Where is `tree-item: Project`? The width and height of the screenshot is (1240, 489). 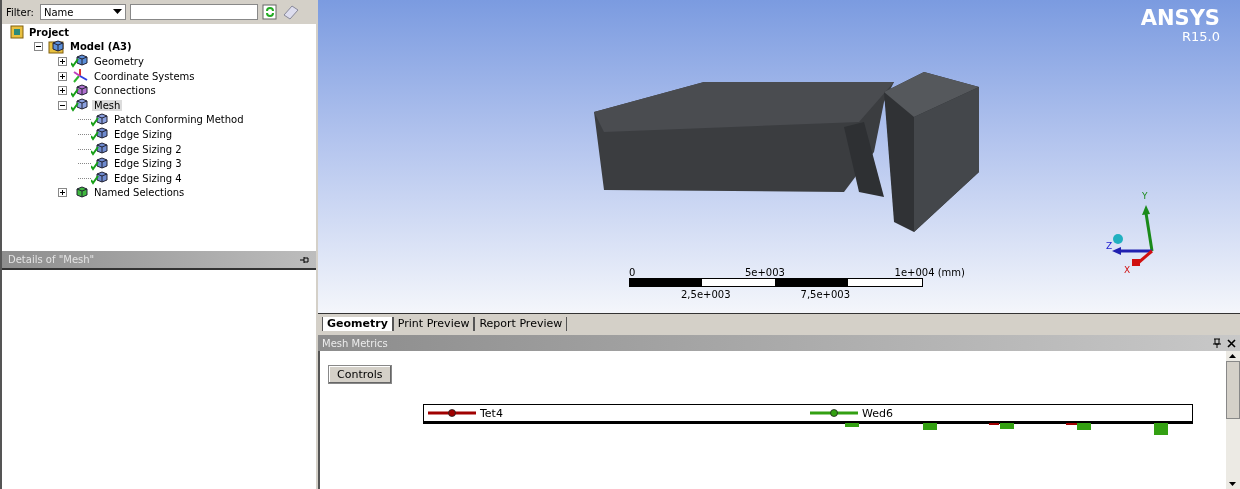
tree-item: Project is located at coordinates (49, 32).